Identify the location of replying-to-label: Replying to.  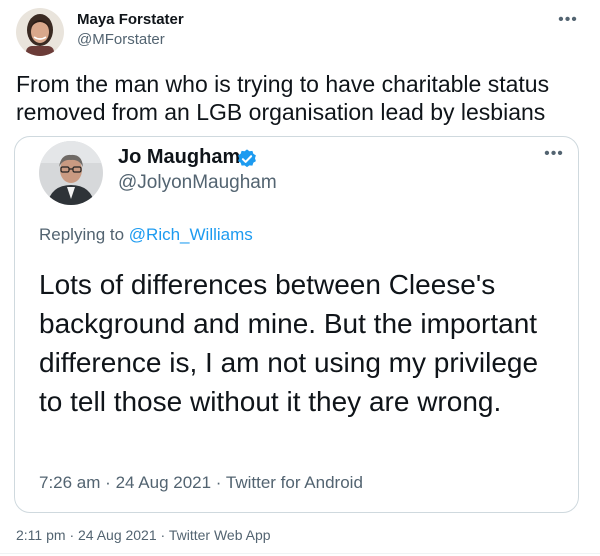
(84, 234).